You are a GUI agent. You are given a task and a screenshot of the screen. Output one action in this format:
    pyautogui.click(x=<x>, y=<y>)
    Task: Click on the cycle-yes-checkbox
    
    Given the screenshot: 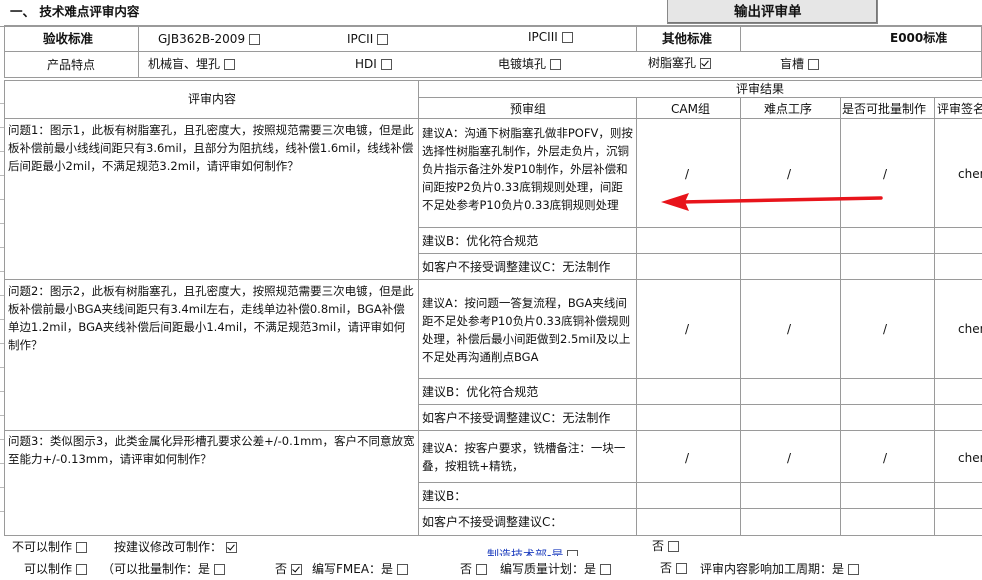 What is the action you would take?
    pyautogui.click(x=854, y=569)
    